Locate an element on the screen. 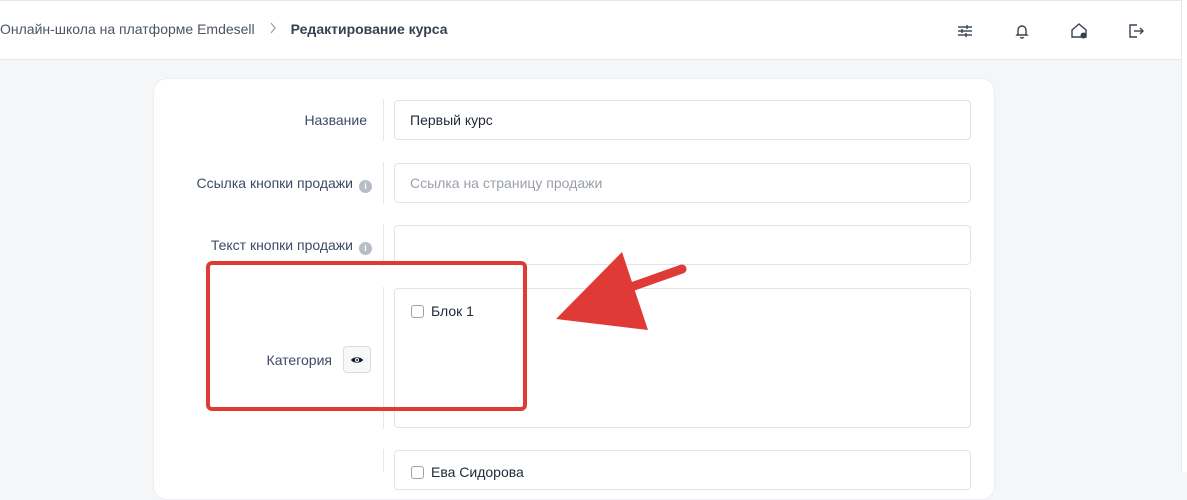 The width and height of the screenshot is (1187, 500). sale-link-label: Ссылка кнопки продажи i is located at coordinates (284, 184).